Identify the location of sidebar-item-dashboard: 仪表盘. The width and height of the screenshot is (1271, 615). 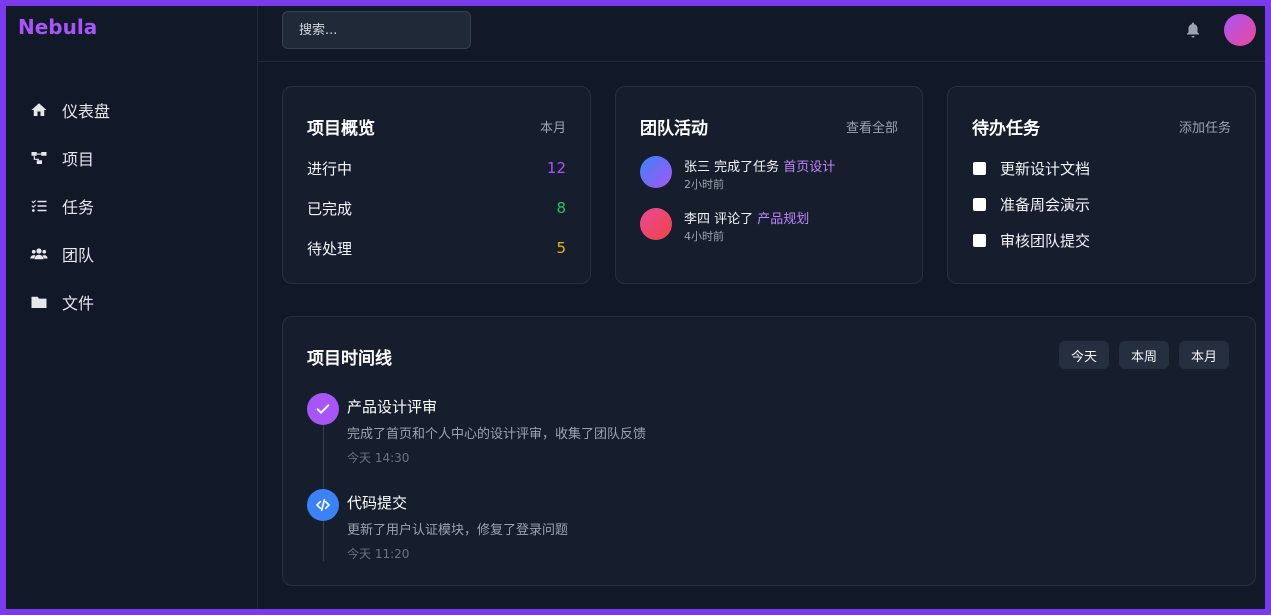
(132, 110).